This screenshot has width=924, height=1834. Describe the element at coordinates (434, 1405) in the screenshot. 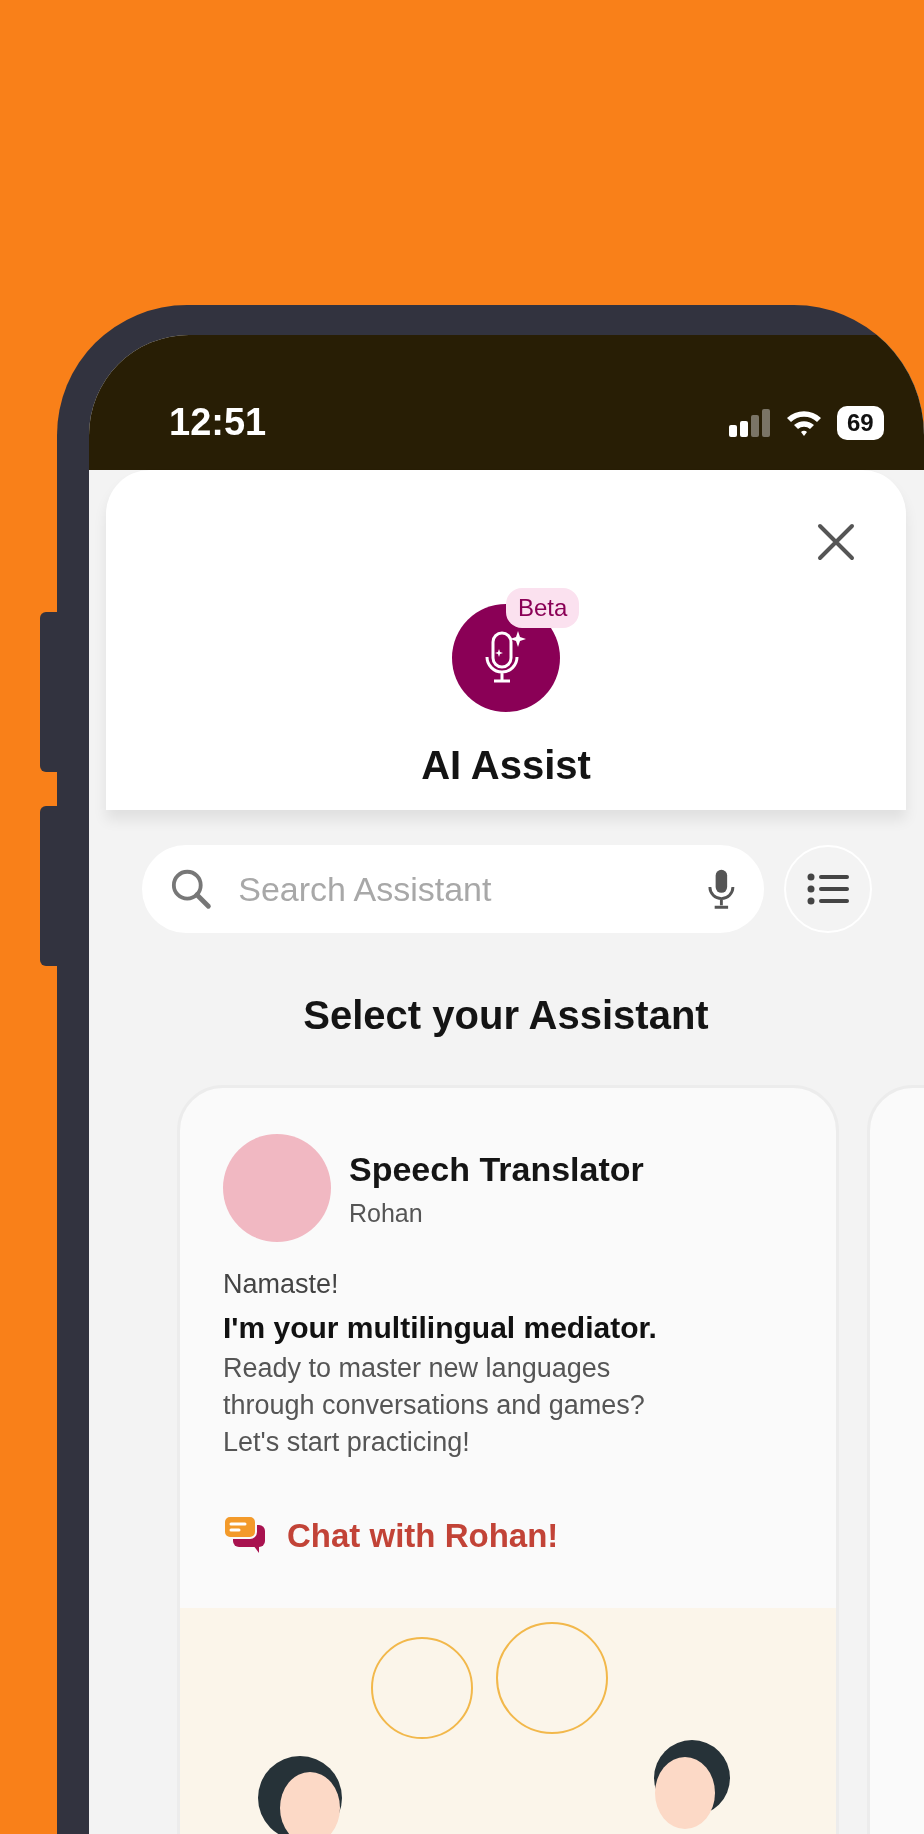

I see `description-text: Ready to master new languages through conversations and games? Let's start practicing!` at that location.